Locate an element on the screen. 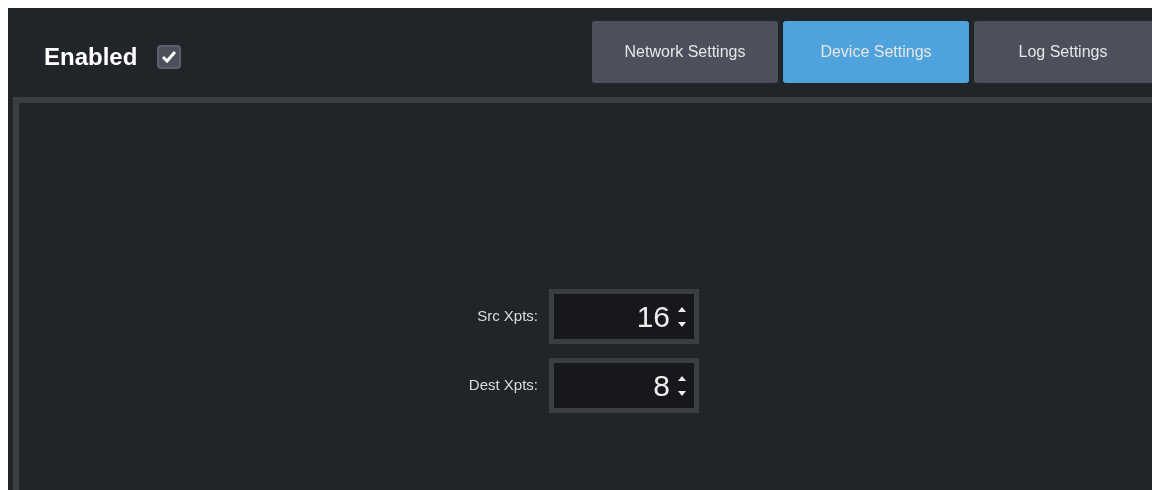  settings-tab: Network Settings is located at coordinates (685, 52).